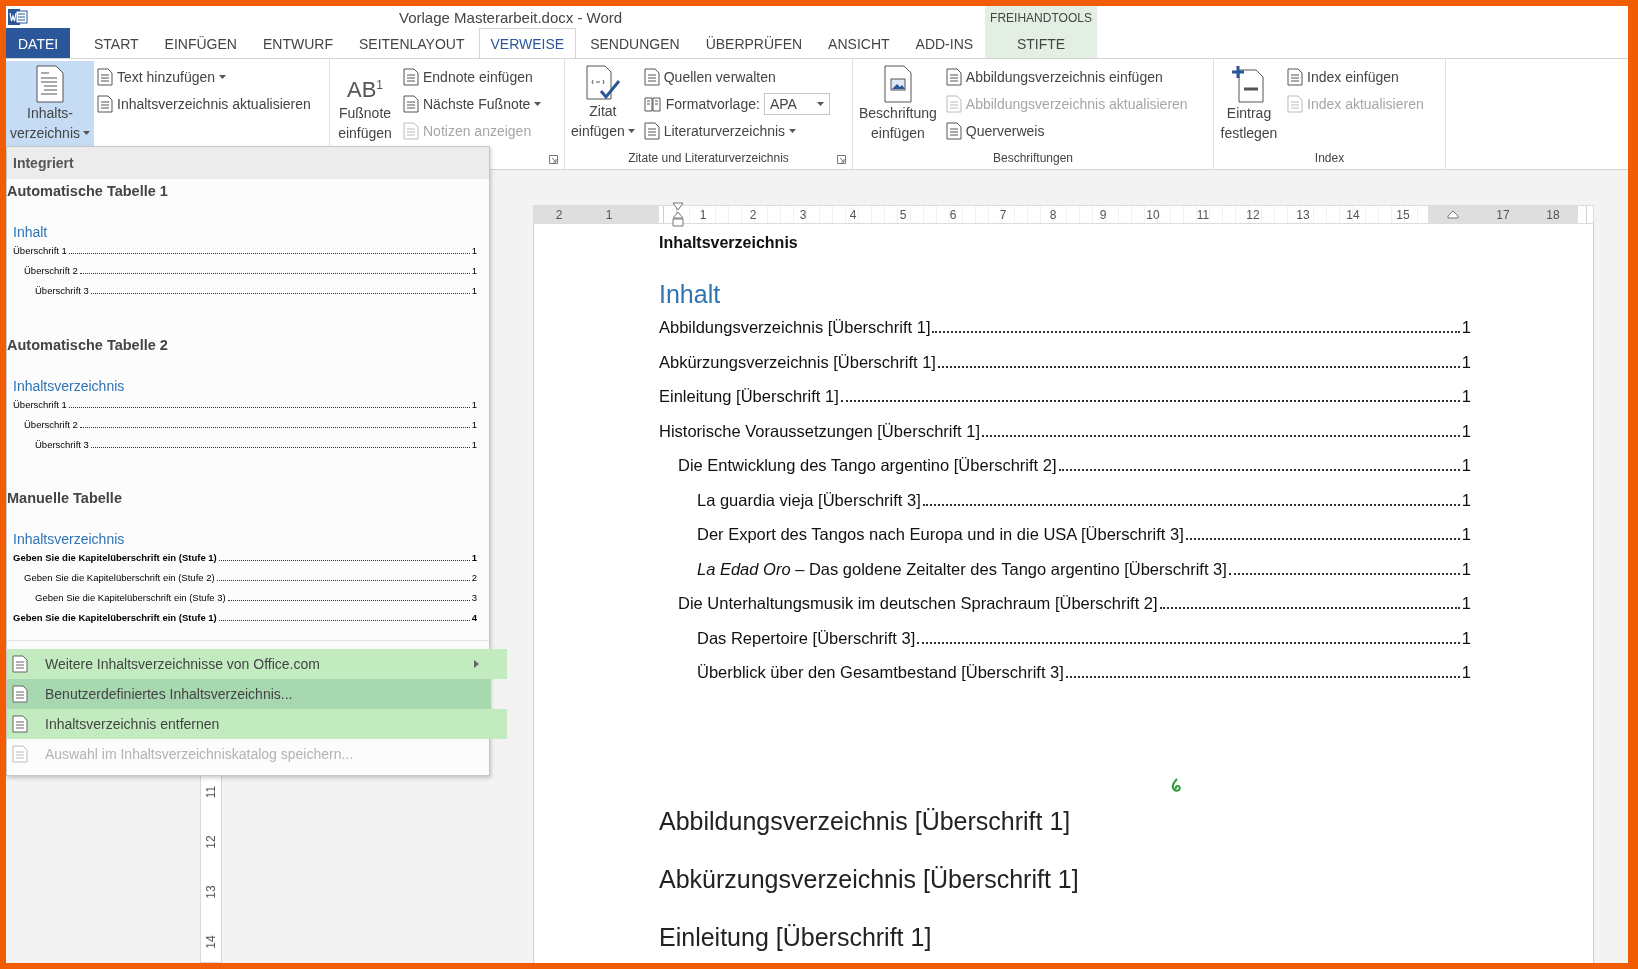 The image size is (1638, 969). What do you see at coordinates (476, 664) in the screenshot?
I see `submenu-arrow-icon` at bounding box center [476, 664].